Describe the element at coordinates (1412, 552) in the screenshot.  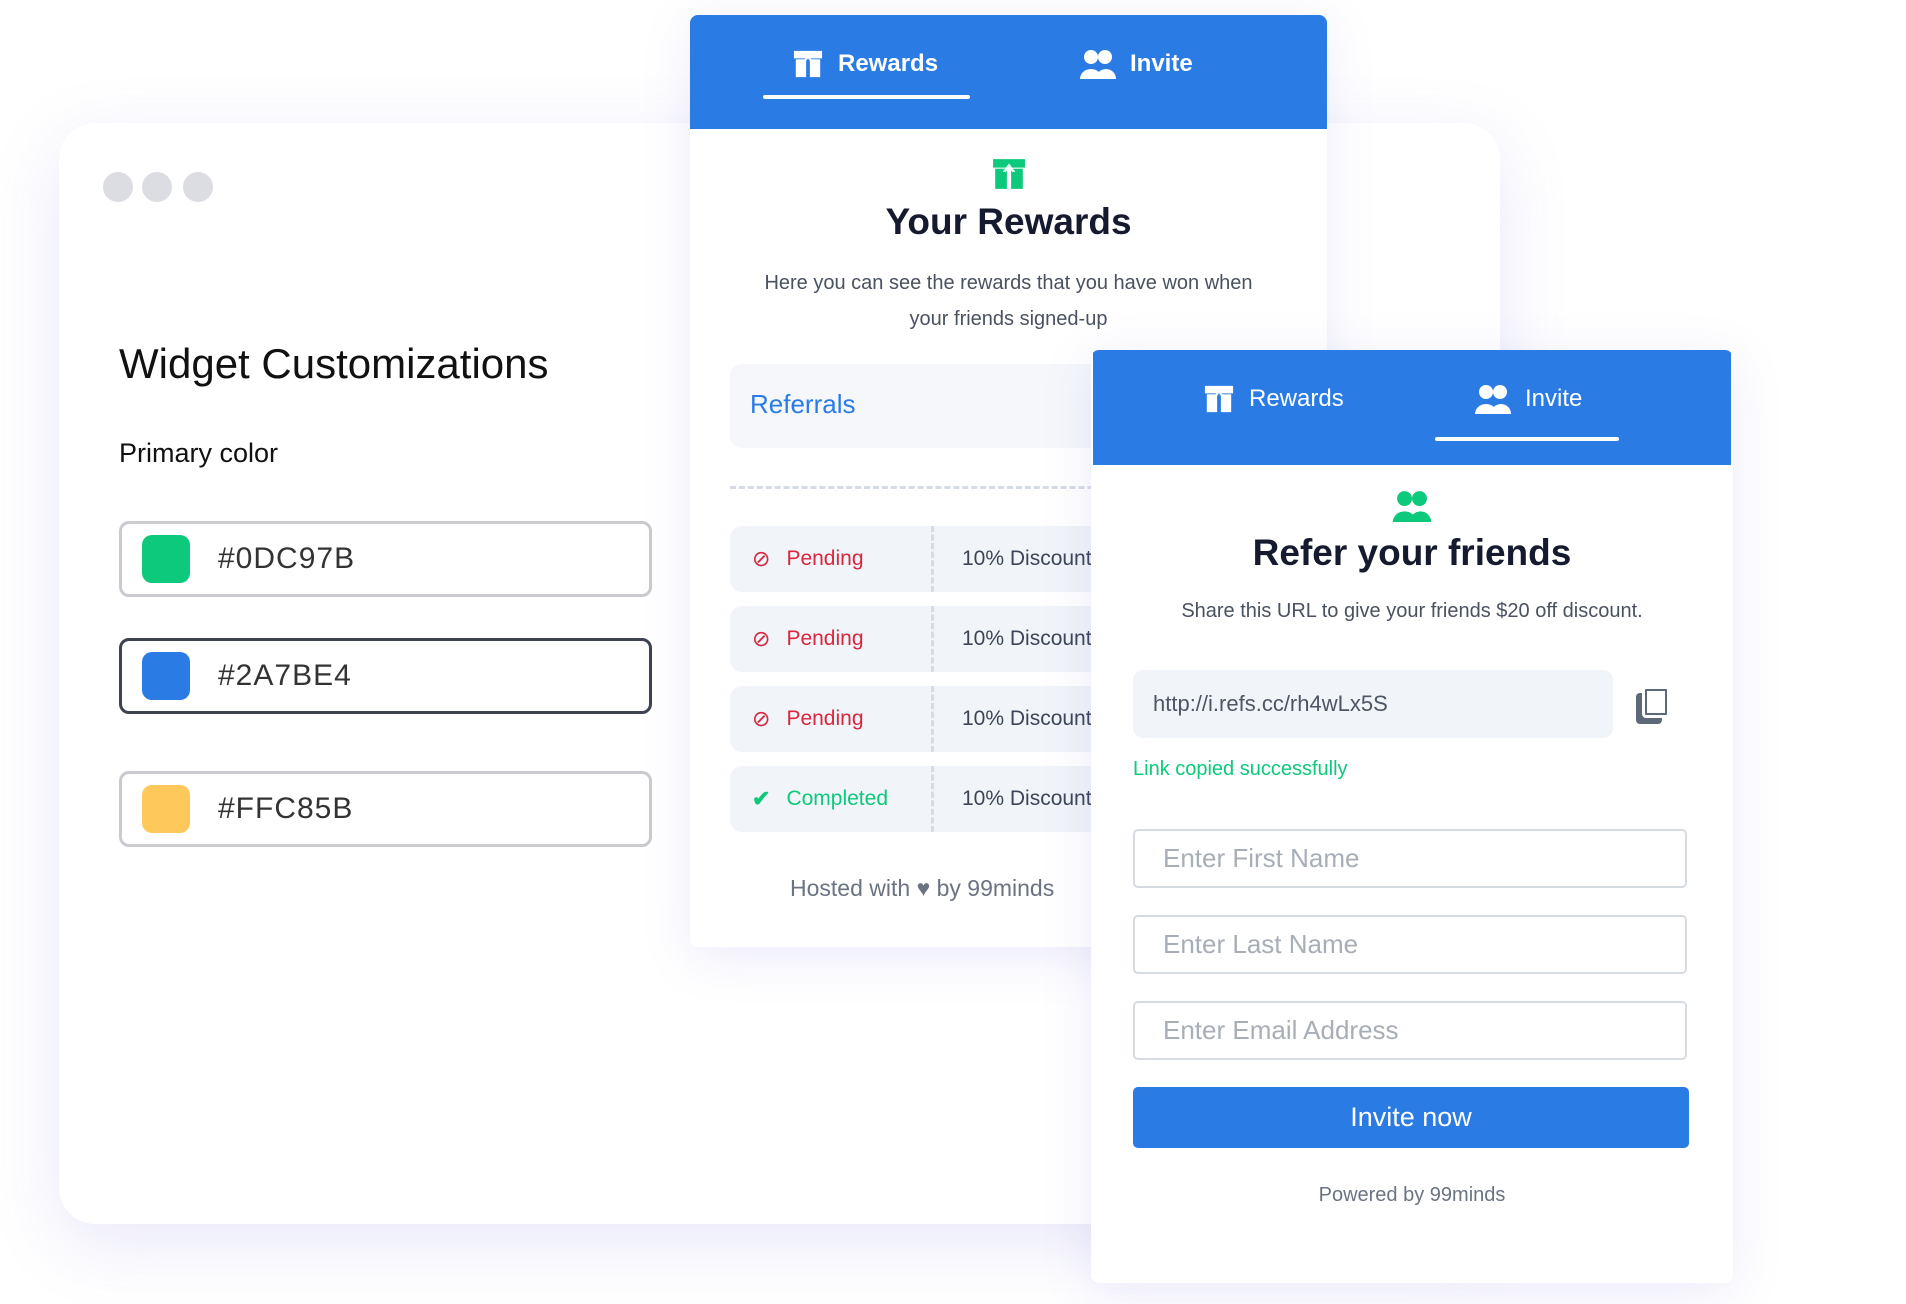
I see `invite-title: Refer your friends` at that location.